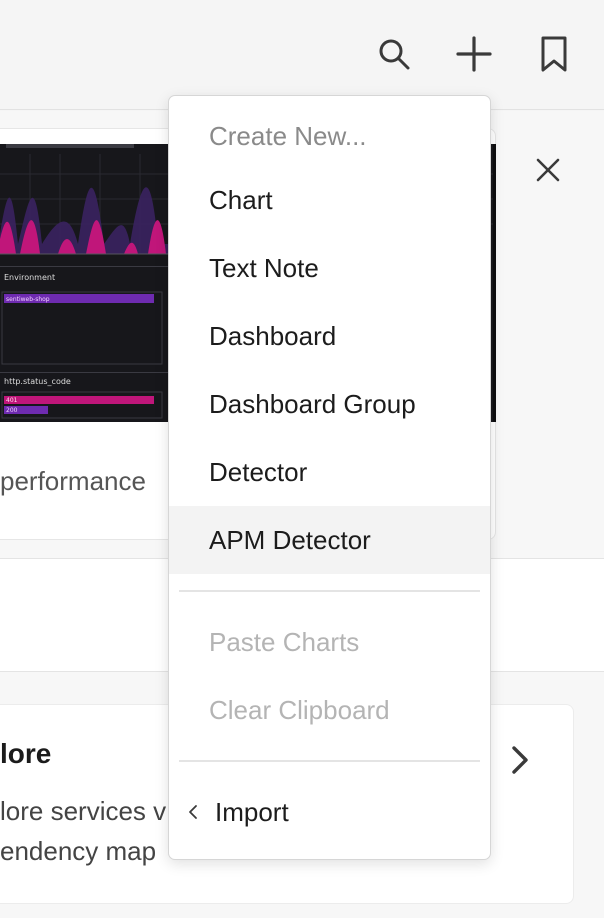 The width and height of the screenshot is (604, 918). I want to click on explore-card-line-1: lore services v, so click(83, 811).